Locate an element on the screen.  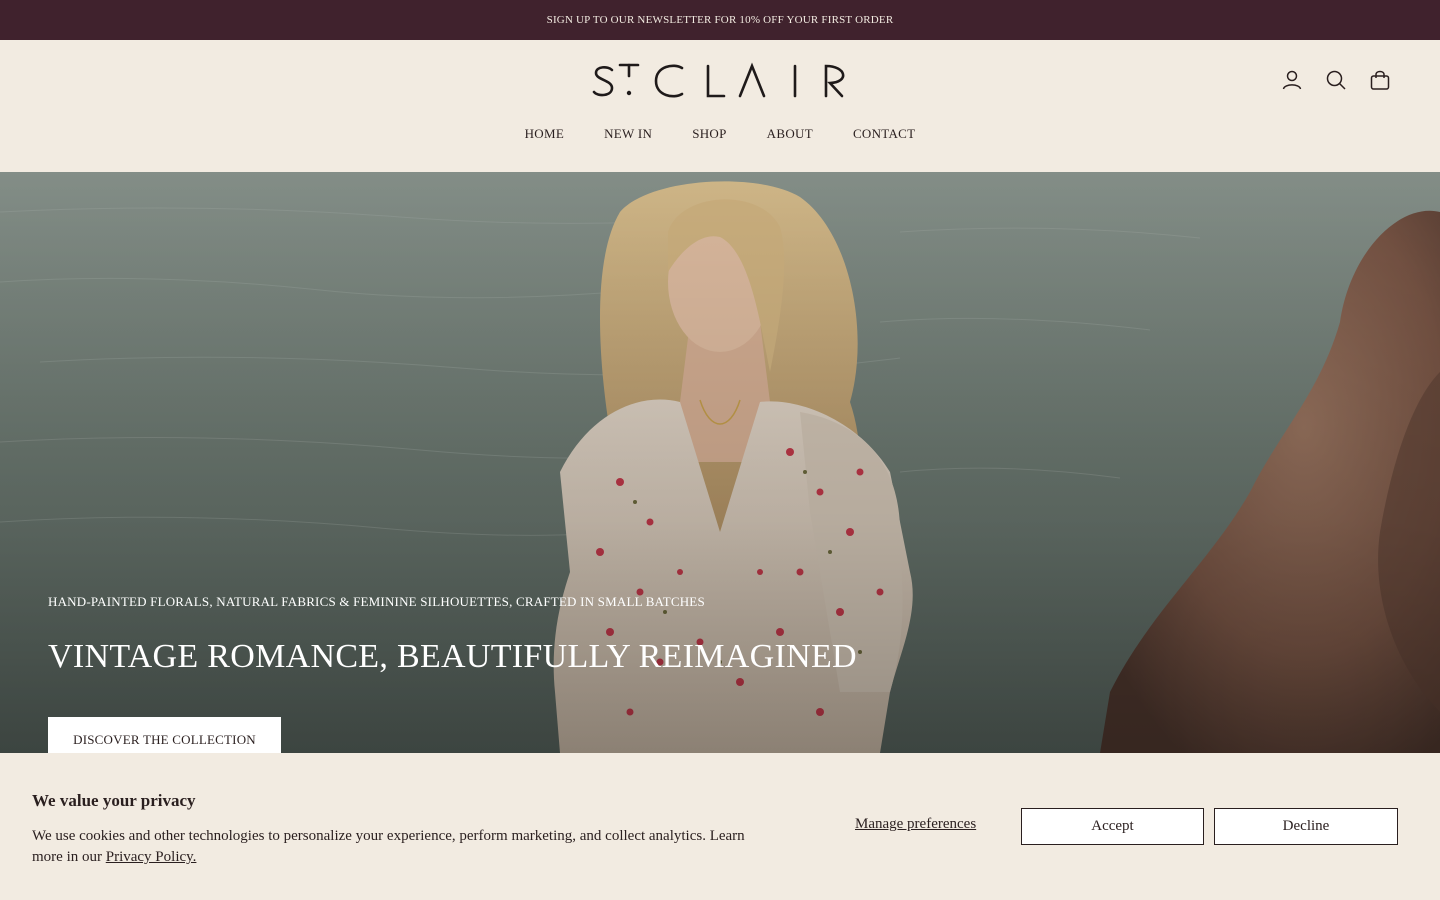
header-icons is located at coordinates (1336, 80).